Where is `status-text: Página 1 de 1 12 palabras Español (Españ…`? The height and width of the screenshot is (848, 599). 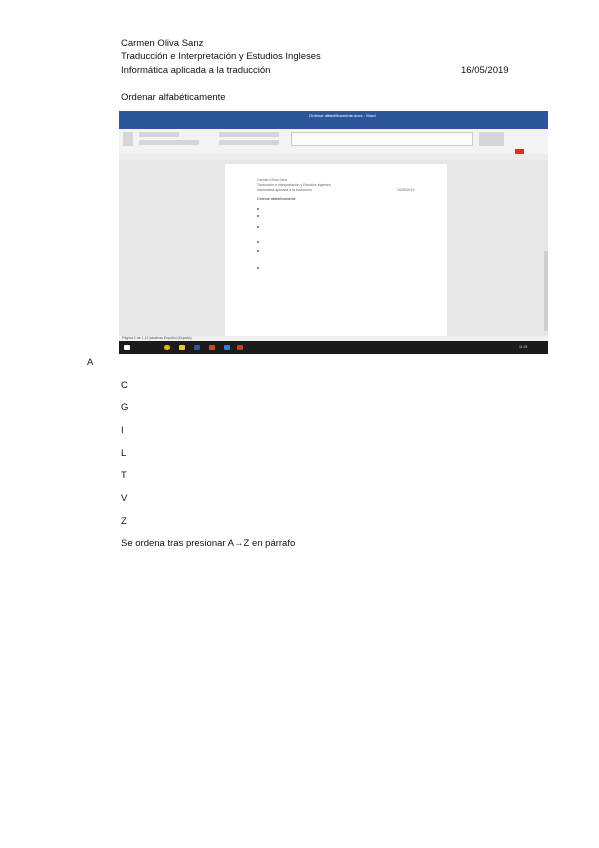
status-text: Página 1 de 1 12 palabras Español (Españ… is located at coordinates (157, 338).